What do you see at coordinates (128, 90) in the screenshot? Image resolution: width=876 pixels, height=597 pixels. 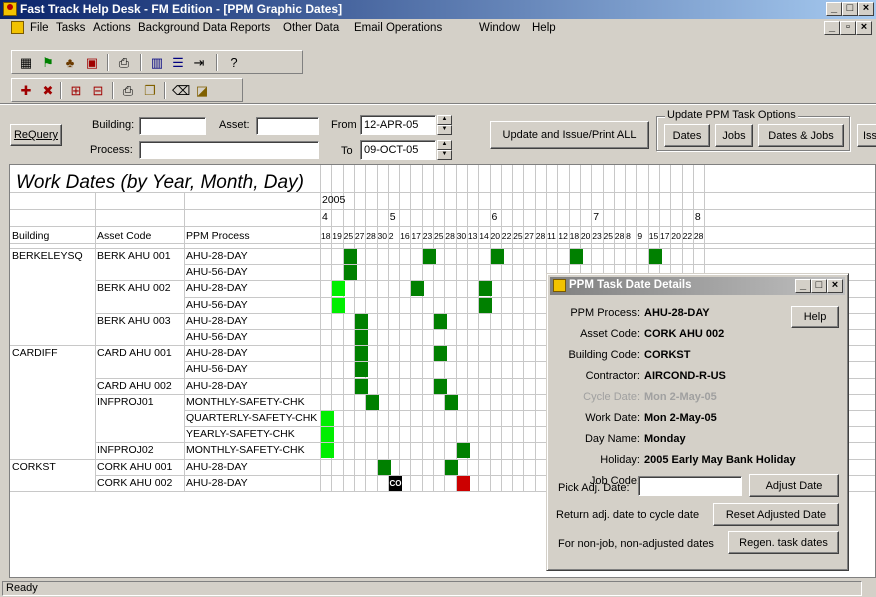 I see `print-preview-icon: ⎙` at bounding box center [128, 90].